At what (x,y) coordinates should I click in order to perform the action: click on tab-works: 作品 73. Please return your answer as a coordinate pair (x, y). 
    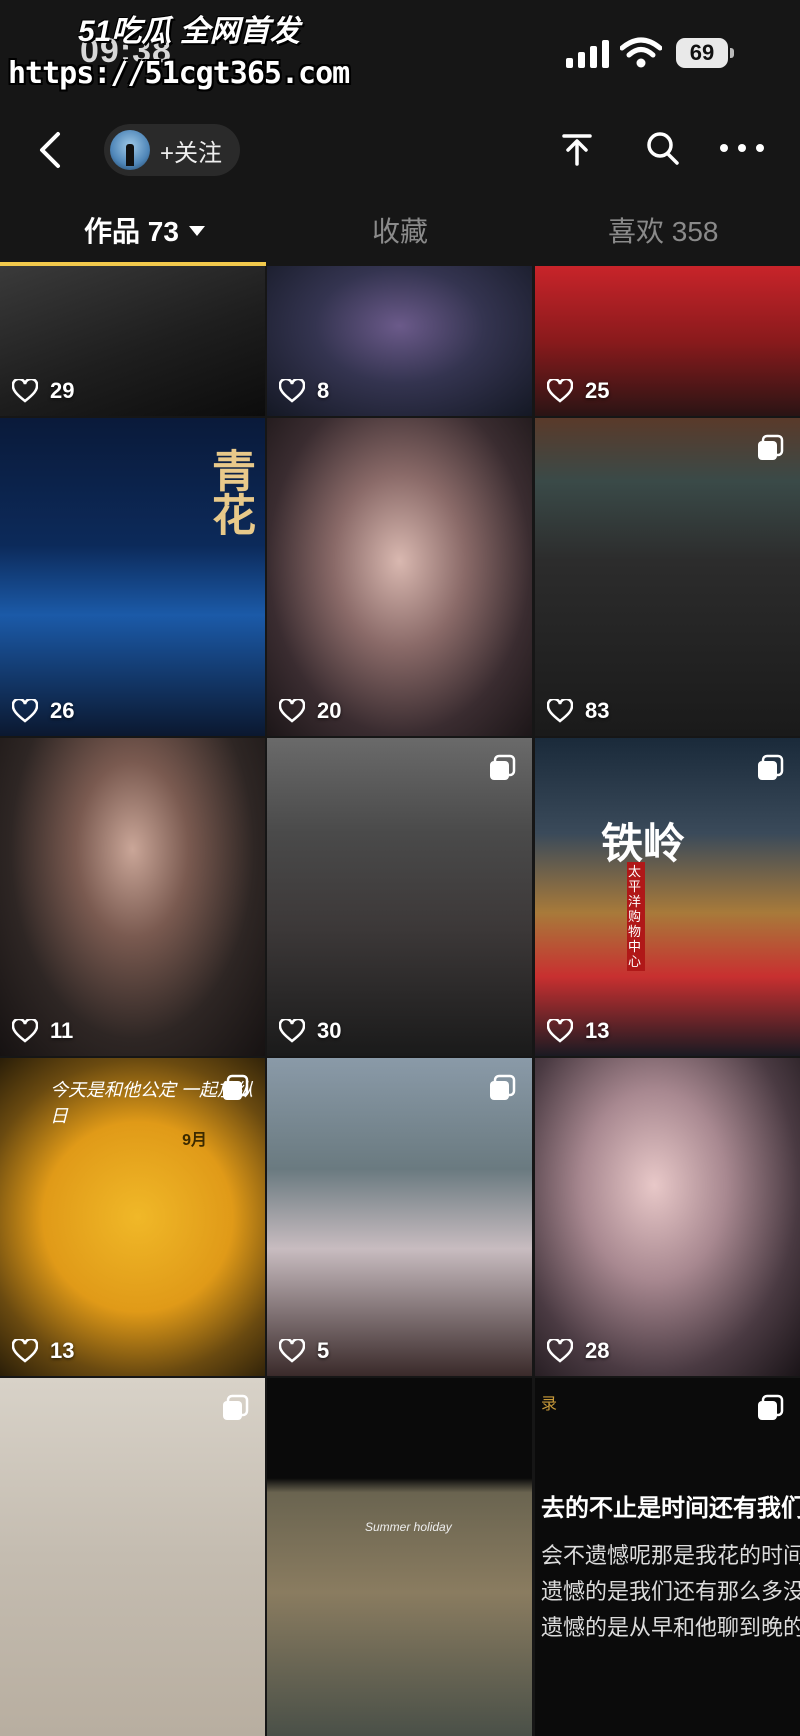
    Looking at the image, I should click on (144, 230).